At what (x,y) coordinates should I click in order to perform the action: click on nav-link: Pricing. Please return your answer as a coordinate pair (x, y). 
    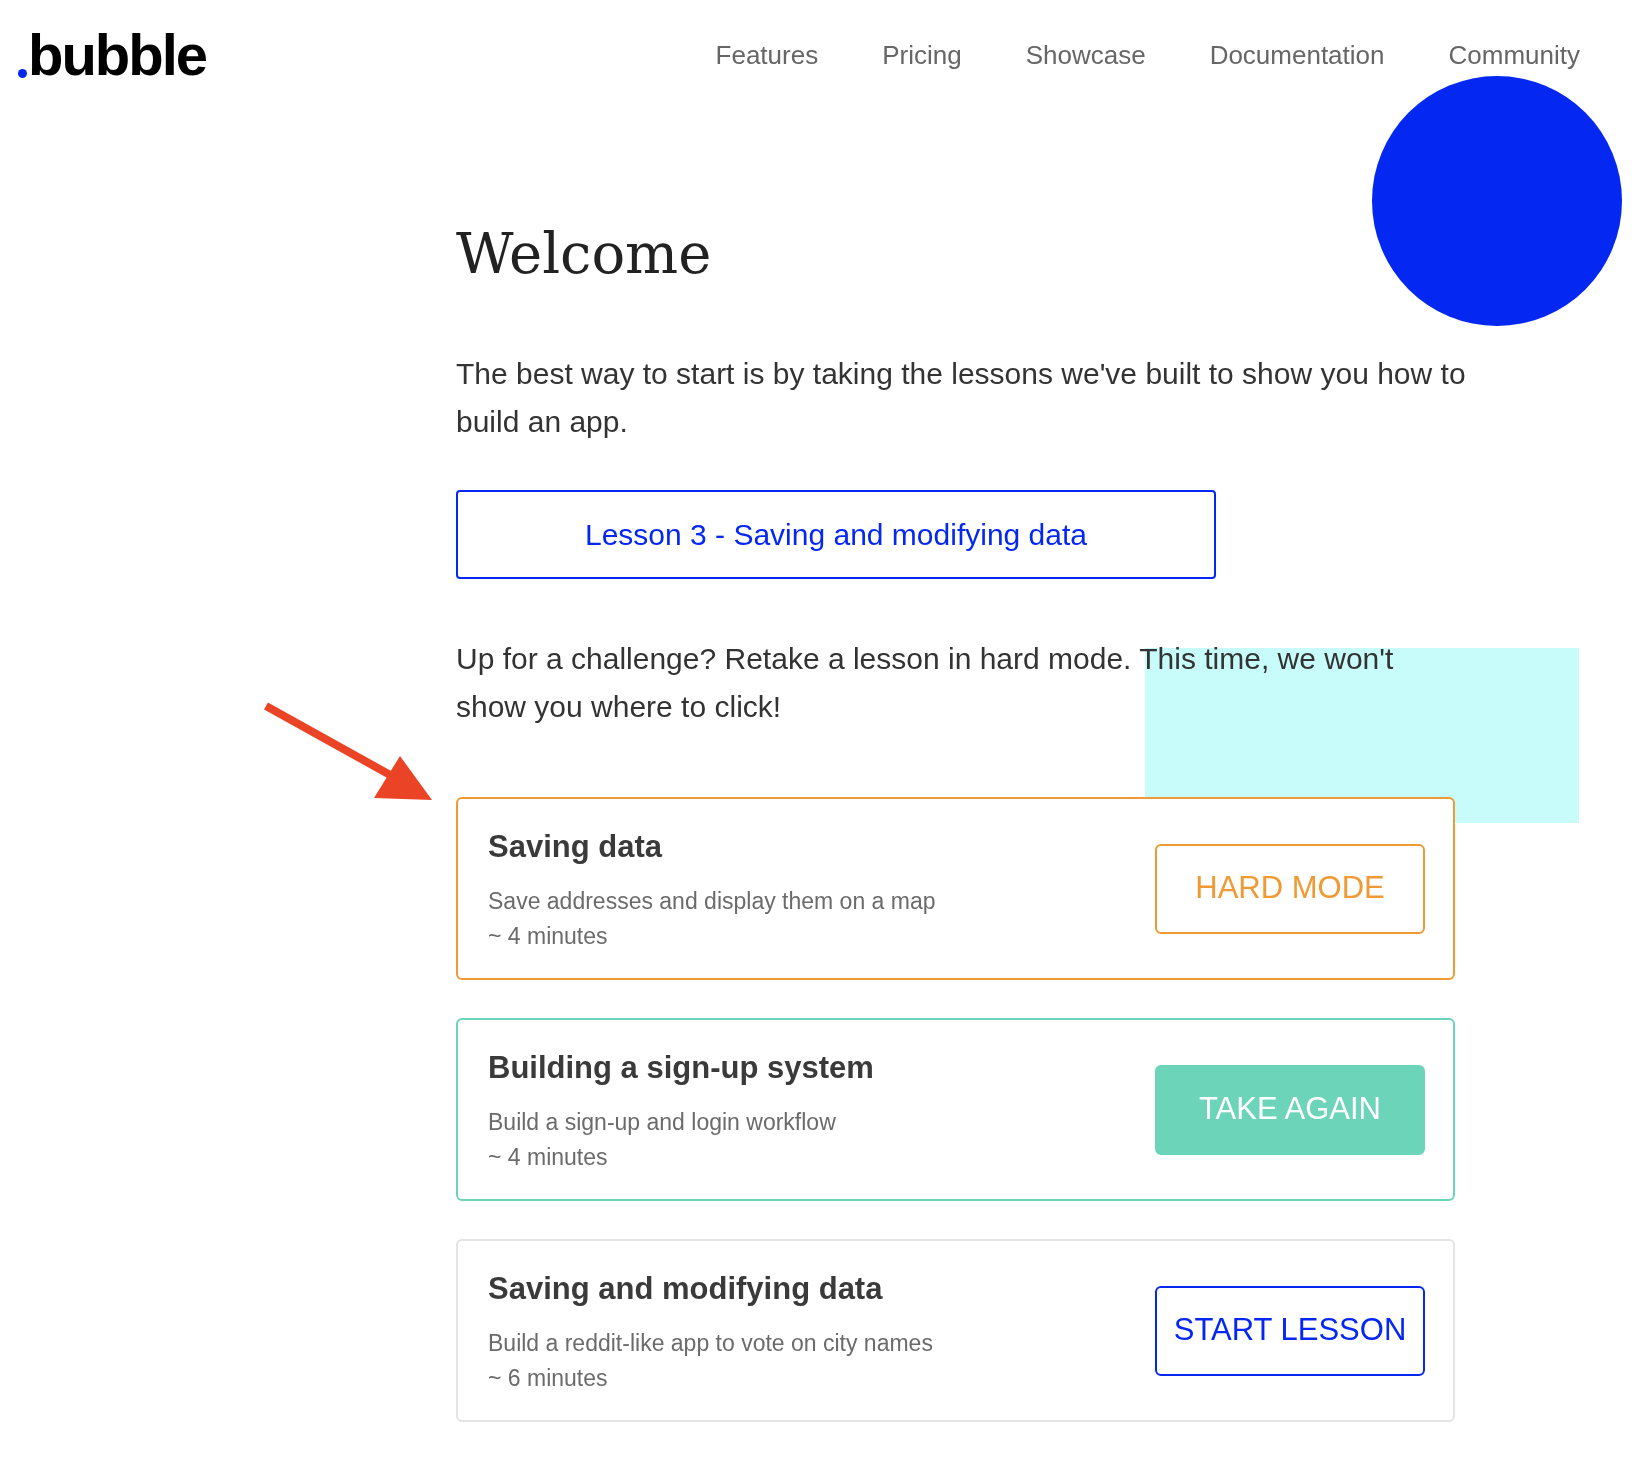
    Looking at the image, I should click on (922, 55).